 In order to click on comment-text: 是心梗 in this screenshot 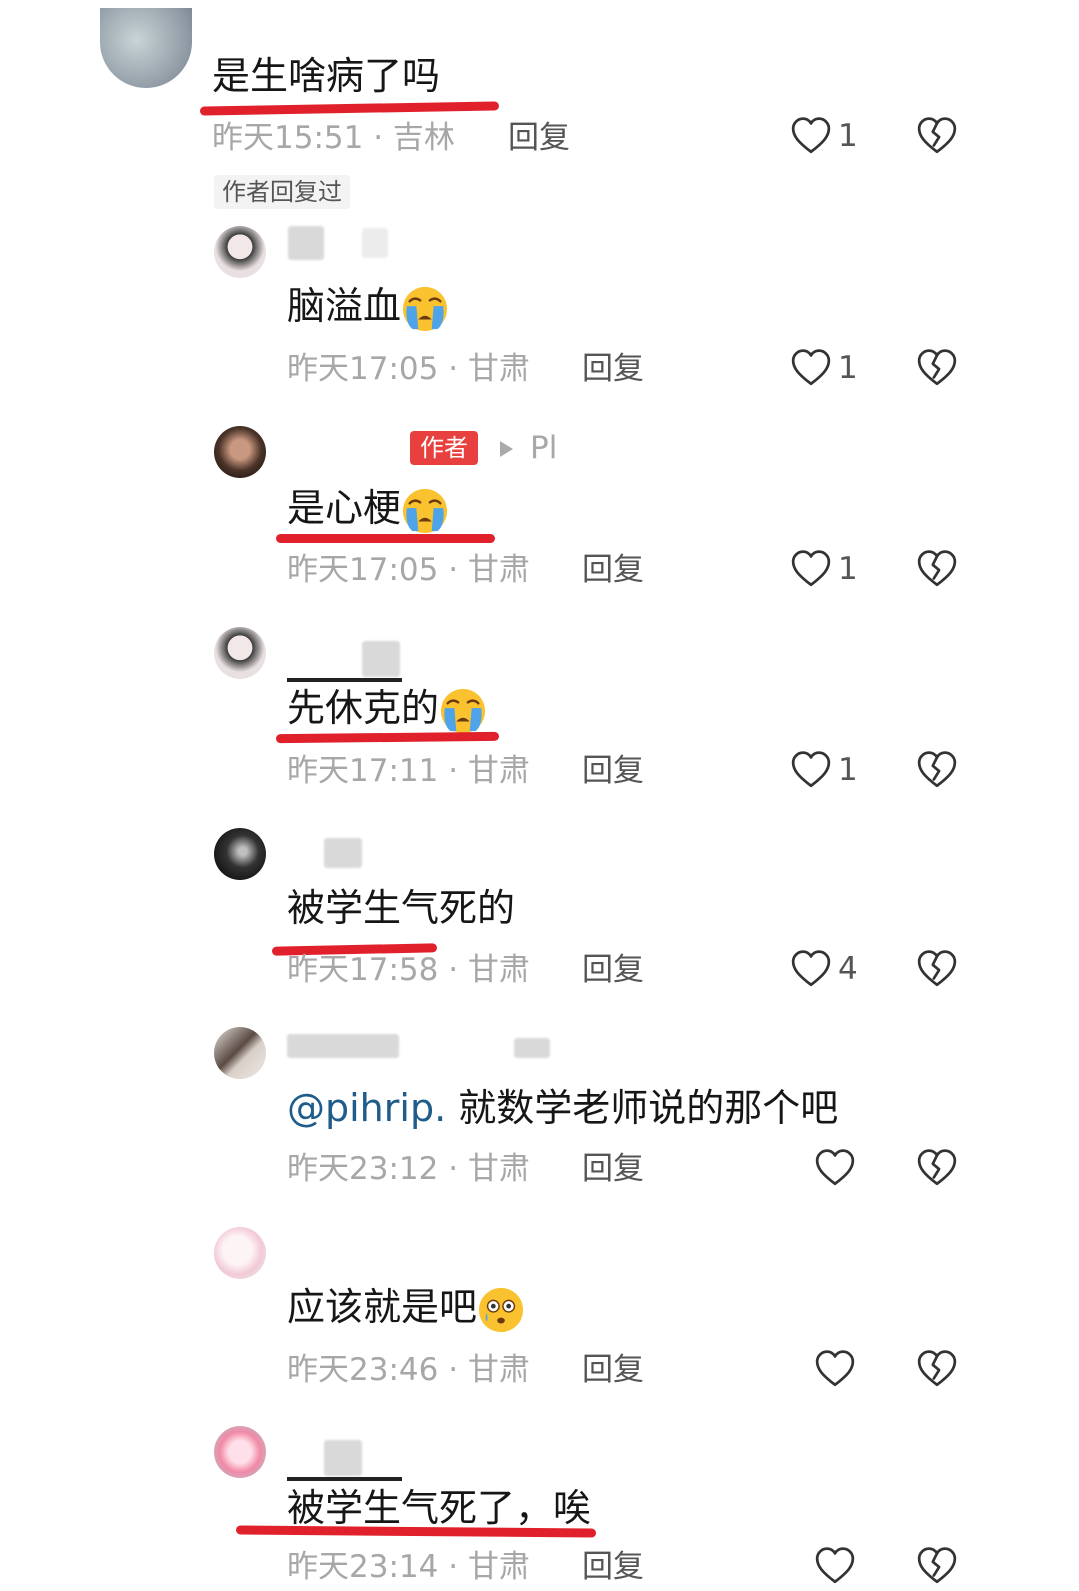, I will do `click(368, 510)`.